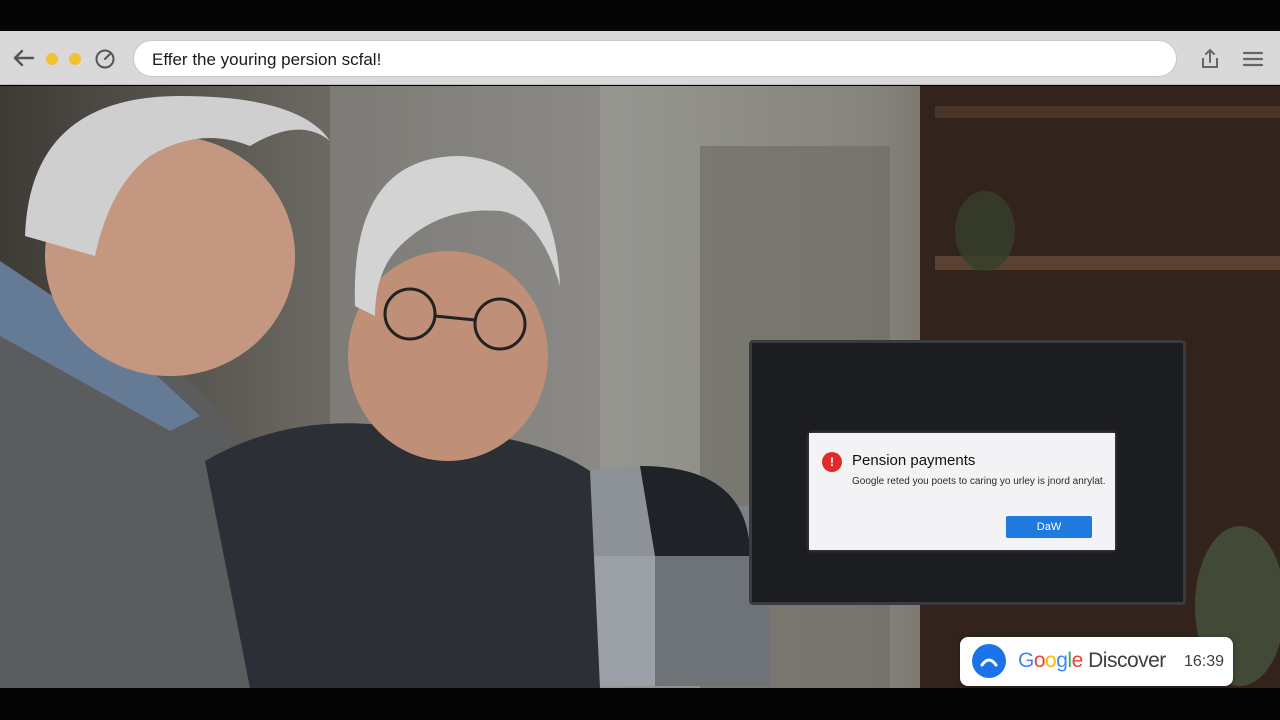  Describe the element at coordinates (1253, 59) in the screenshot. I see `hamburger-menu-icon` at that location.